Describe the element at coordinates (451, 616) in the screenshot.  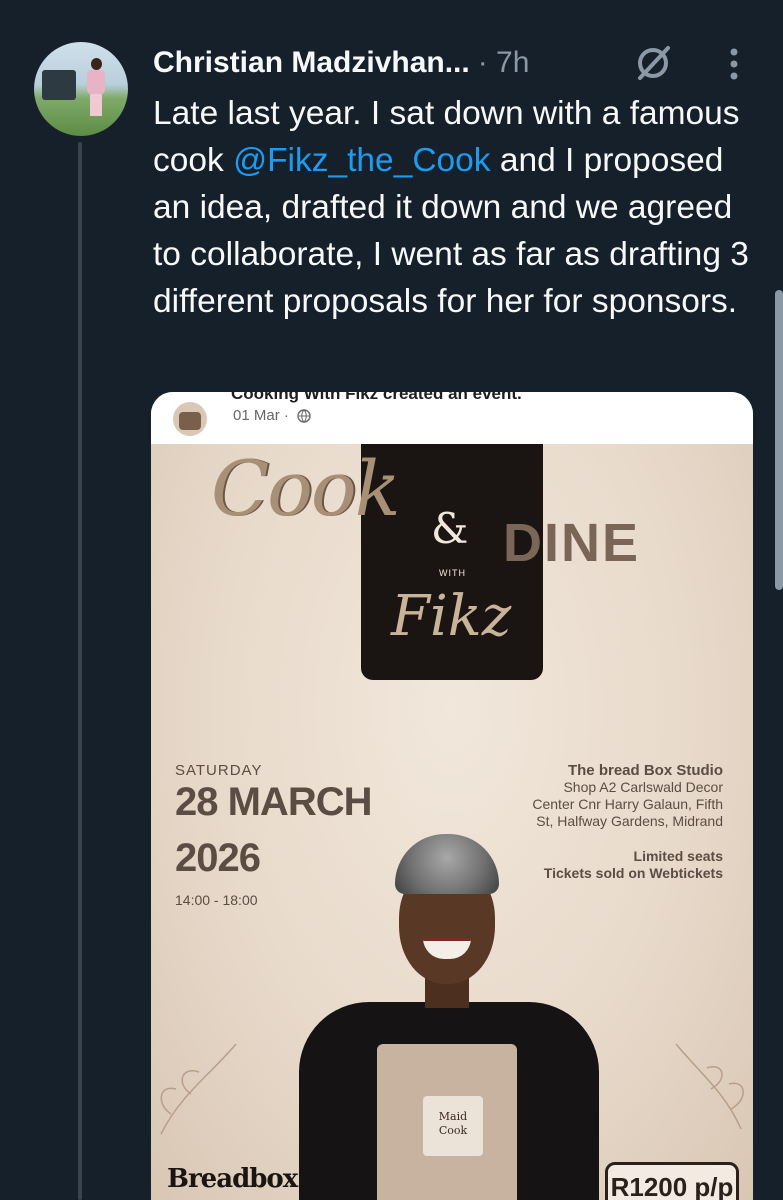
I see `poster-fikz: Fikz` at that location.